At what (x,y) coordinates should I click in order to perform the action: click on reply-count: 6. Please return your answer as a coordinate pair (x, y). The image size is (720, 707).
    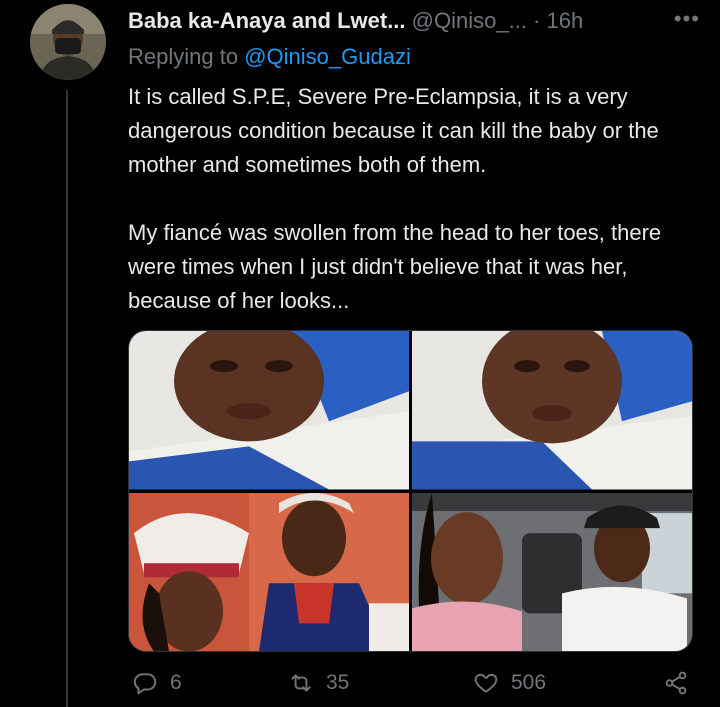
    Looking at the image, I should click on (176, 682).